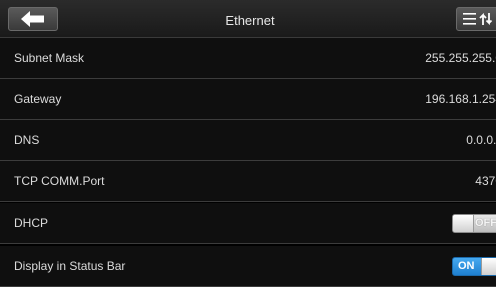  What do you see at coordinates (485, 223) in the screenshot?
I see `toggle-state-label: OFF` at bounding box center [485, 223].